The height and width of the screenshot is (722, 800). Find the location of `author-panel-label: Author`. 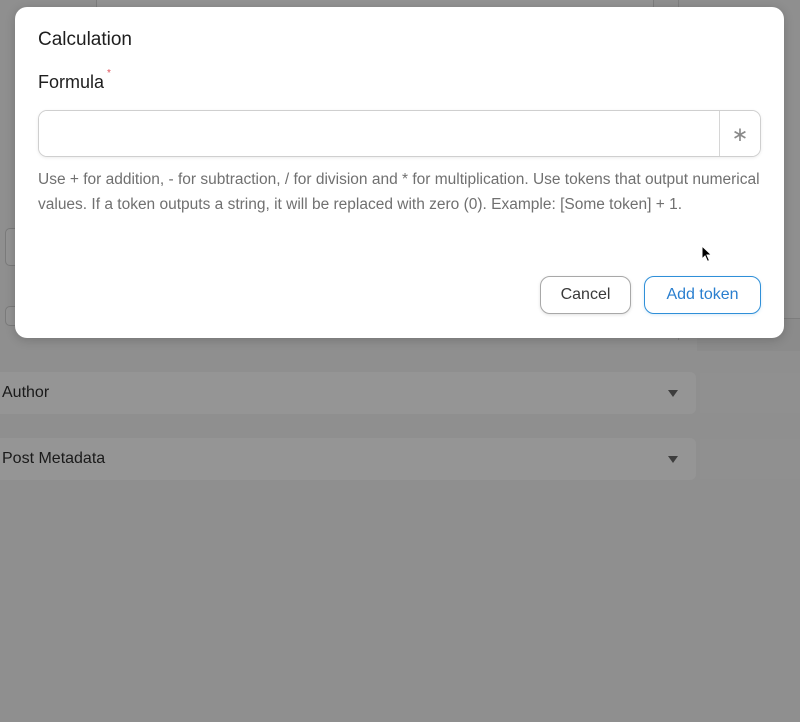

author-panel-label: Author is located at coordinates (26, 392).